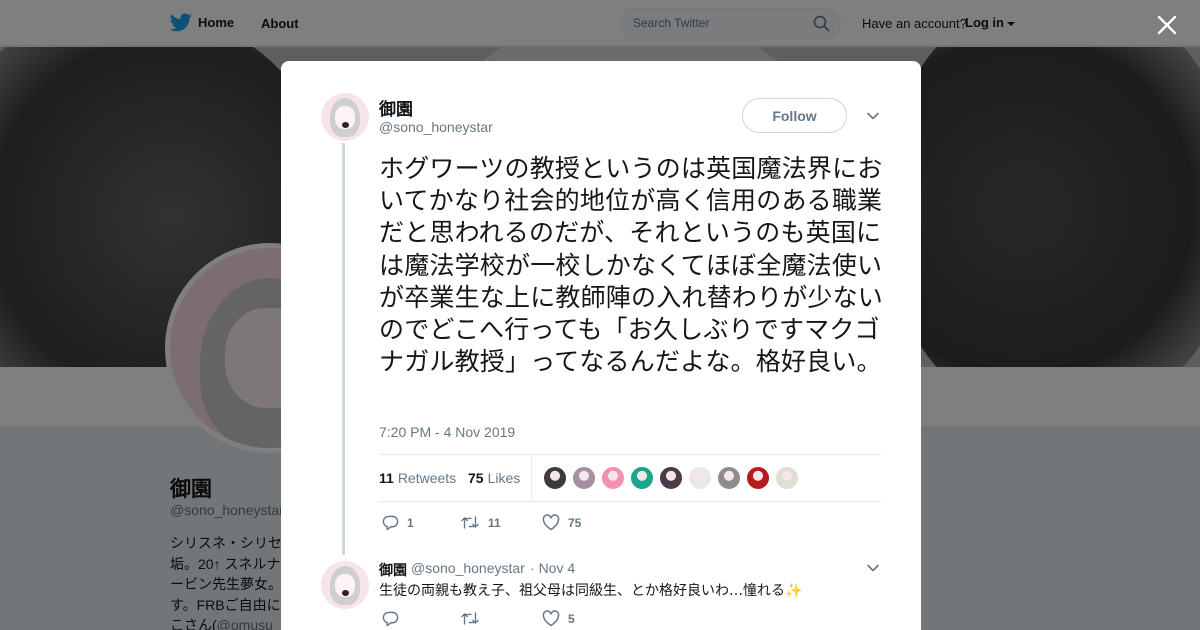 The height and width of the screenshot is (630, 1200). Describe the element at coordinates (410, 522) in the screenshot. I see `reply-count: 1` at that location.